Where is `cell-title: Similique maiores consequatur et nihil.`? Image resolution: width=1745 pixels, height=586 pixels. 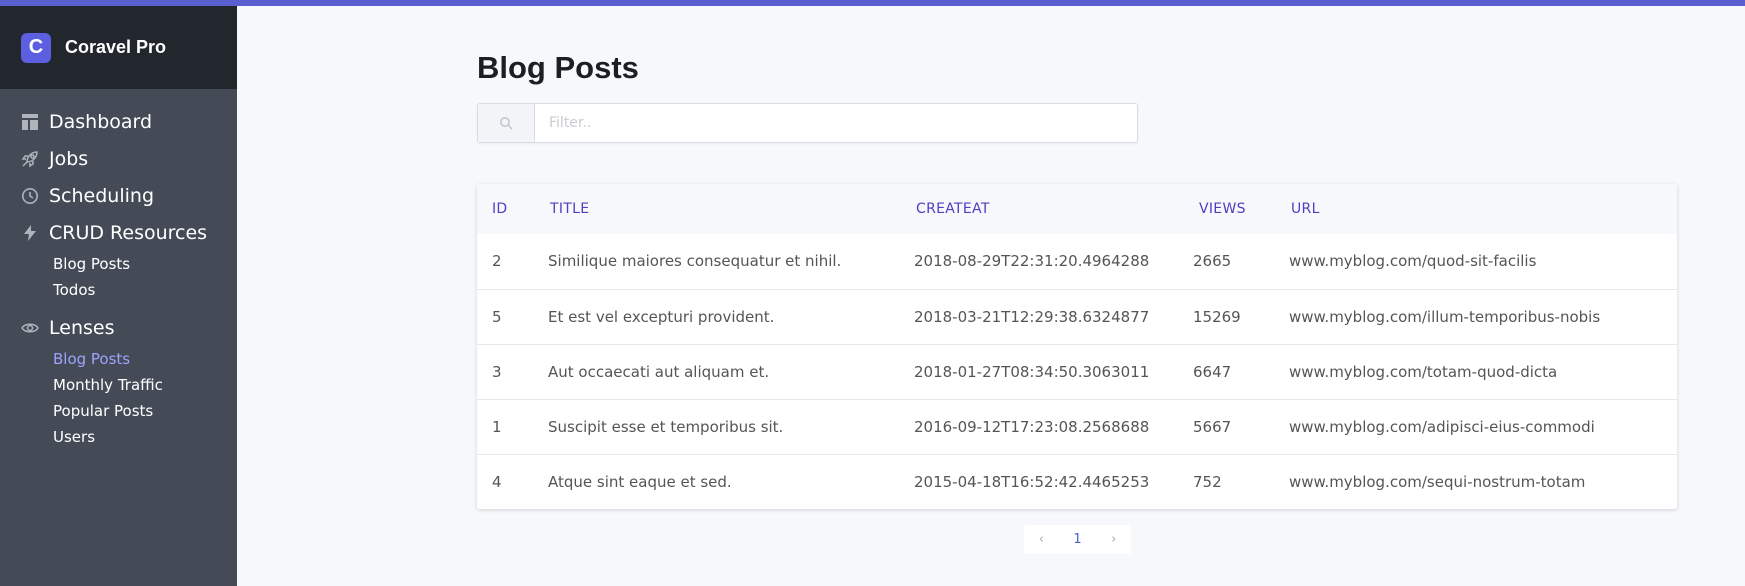 cell-title: Similique maiores consequatur et nihil. is located at coordinates (695, 261).